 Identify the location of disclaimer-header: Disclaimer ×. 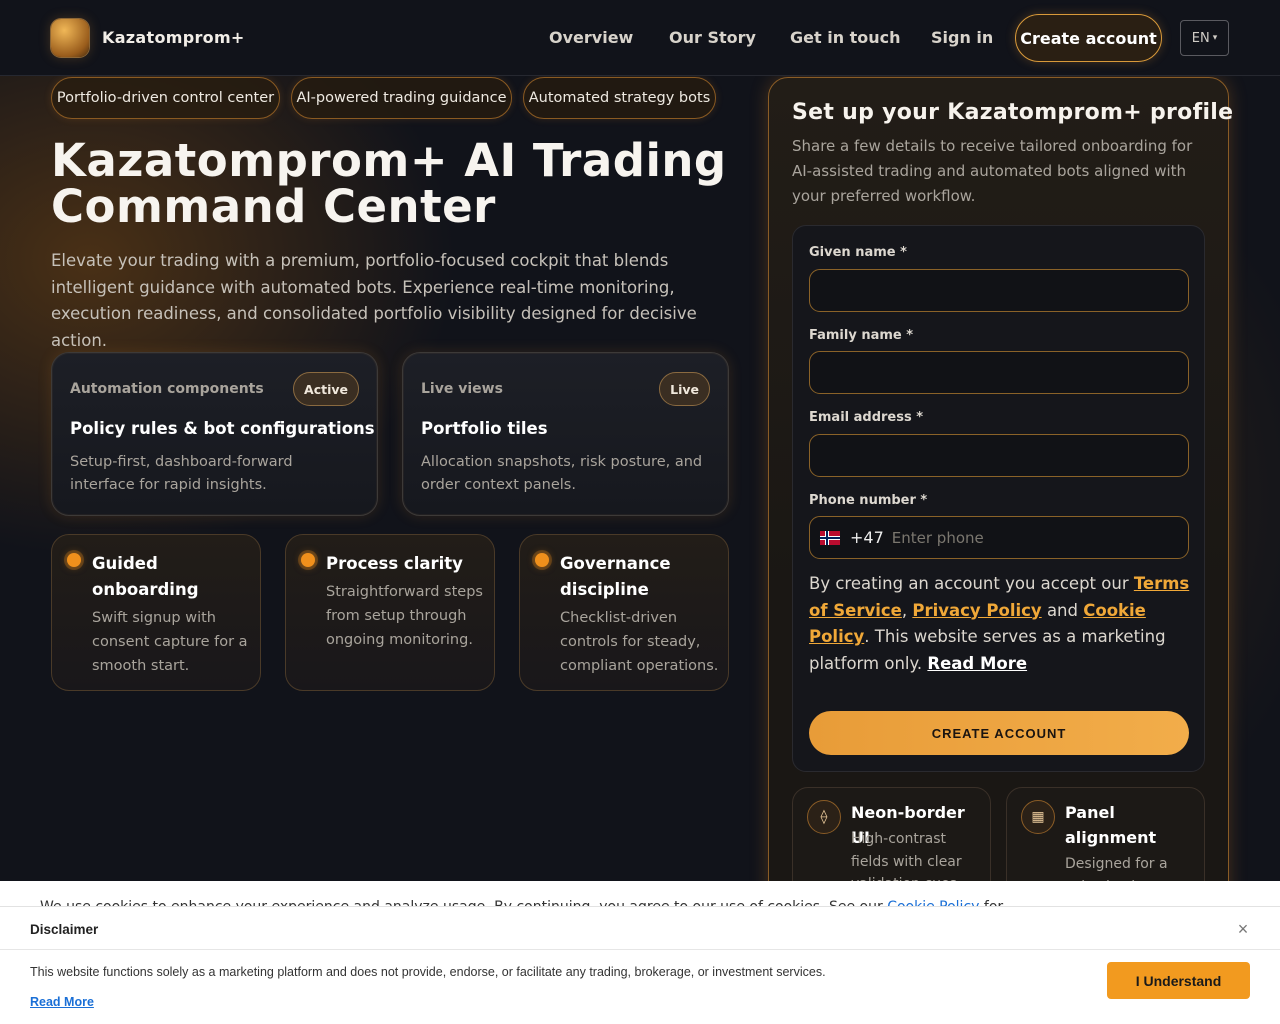
(640, 928).